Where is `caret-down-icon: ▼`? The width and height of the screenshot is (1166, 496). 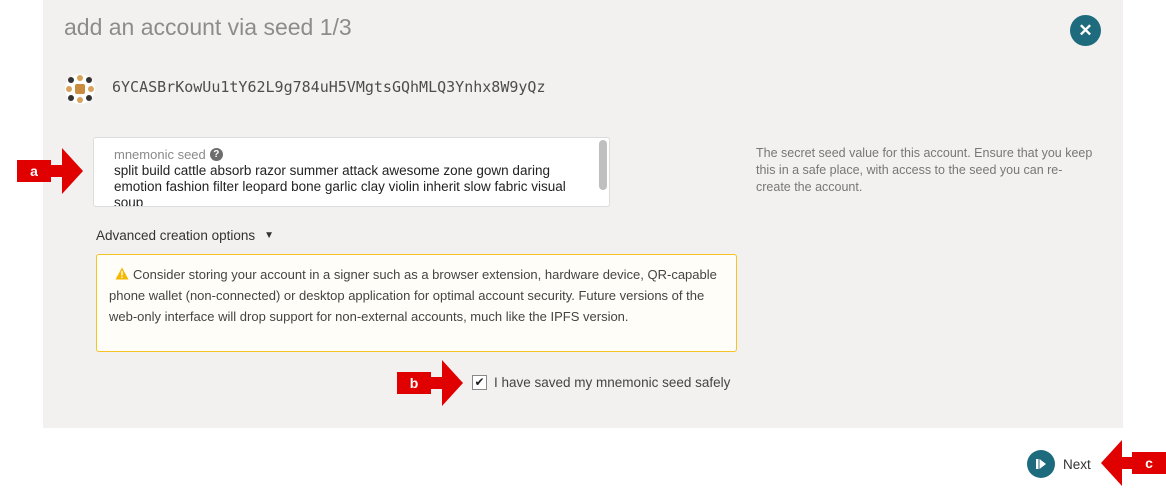 caret-down-icon: ▼ is located at coordinates (269, 235).